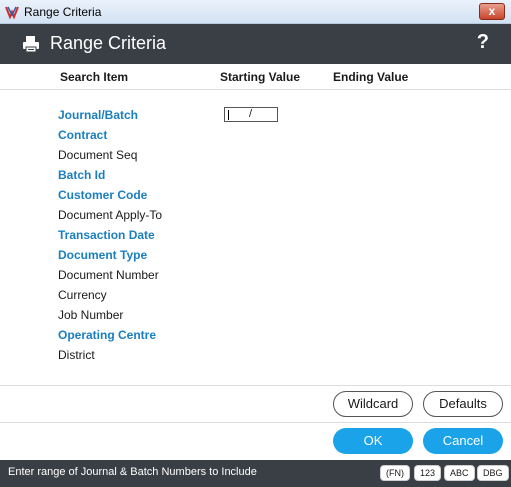 The width and height of the screenshot is (511, 487). What do you see at coordinates (260, 77) in the screenshot?
I see `column-header-starting-value: Starting Value` at bounding box center [260, 77].